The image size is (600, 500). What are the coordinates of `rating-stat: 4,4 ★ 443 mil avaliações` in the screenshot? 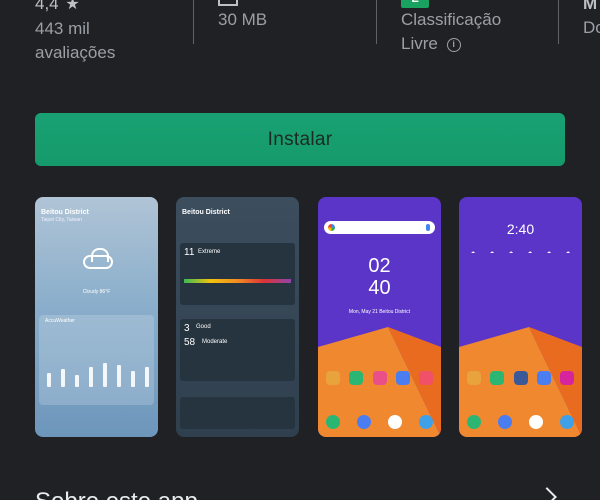 It's located at (75, 32).